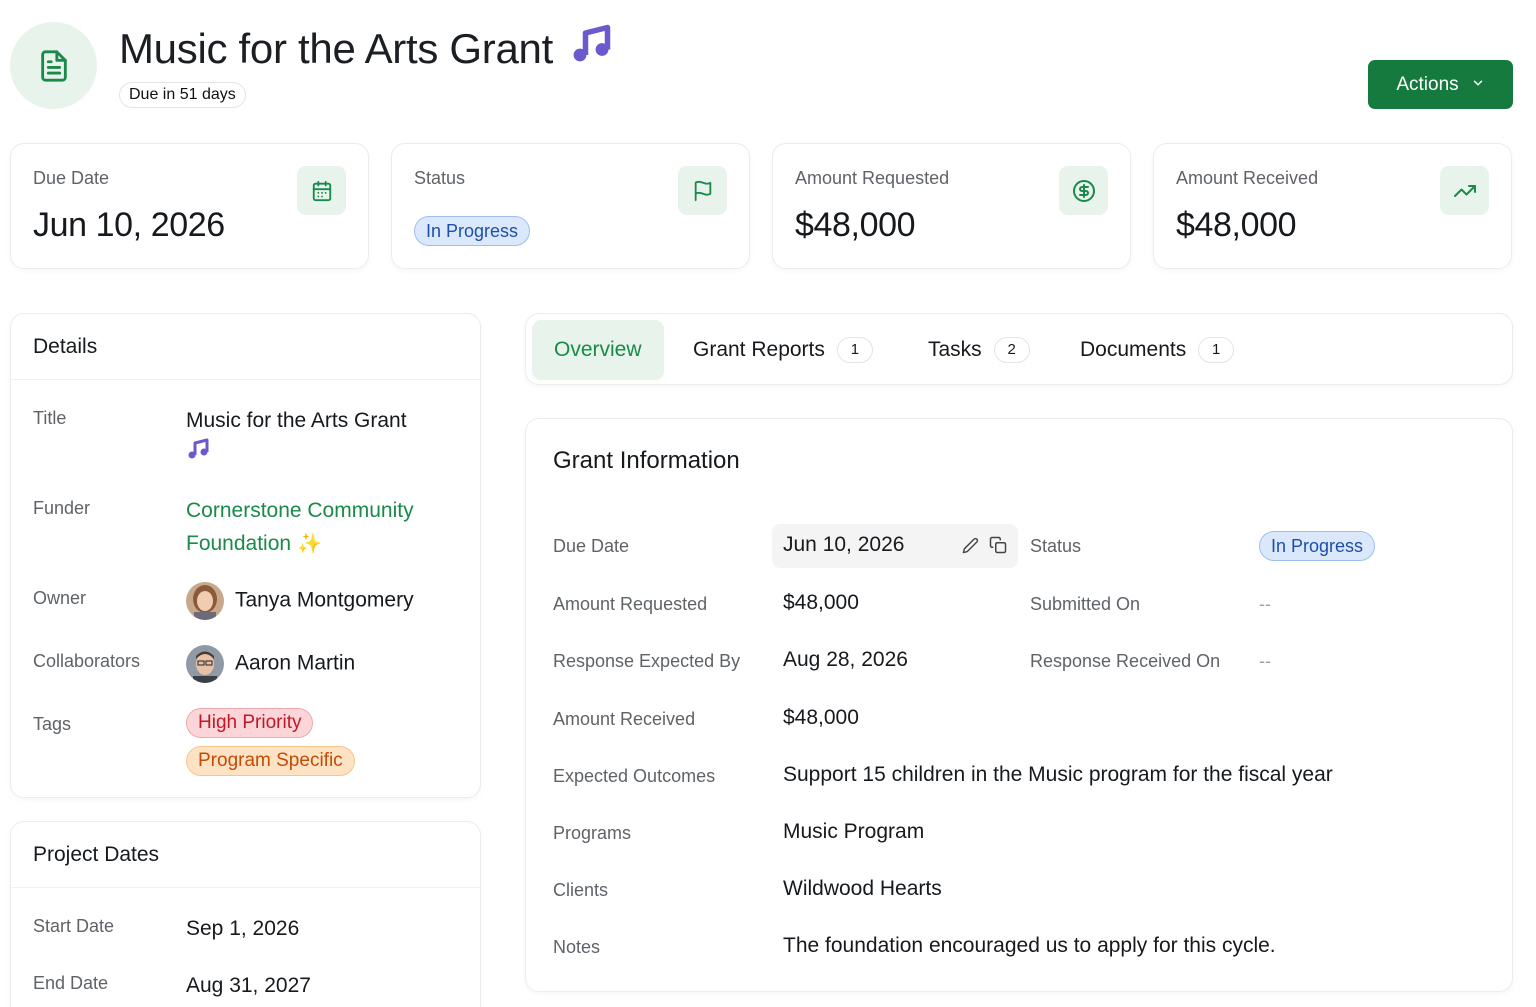 The image size is (1536, 1007). What do you see at coordinates (647, 661) in the screenshot?
I see `field-label: Response Expected By` at bounding box center [647, 661].